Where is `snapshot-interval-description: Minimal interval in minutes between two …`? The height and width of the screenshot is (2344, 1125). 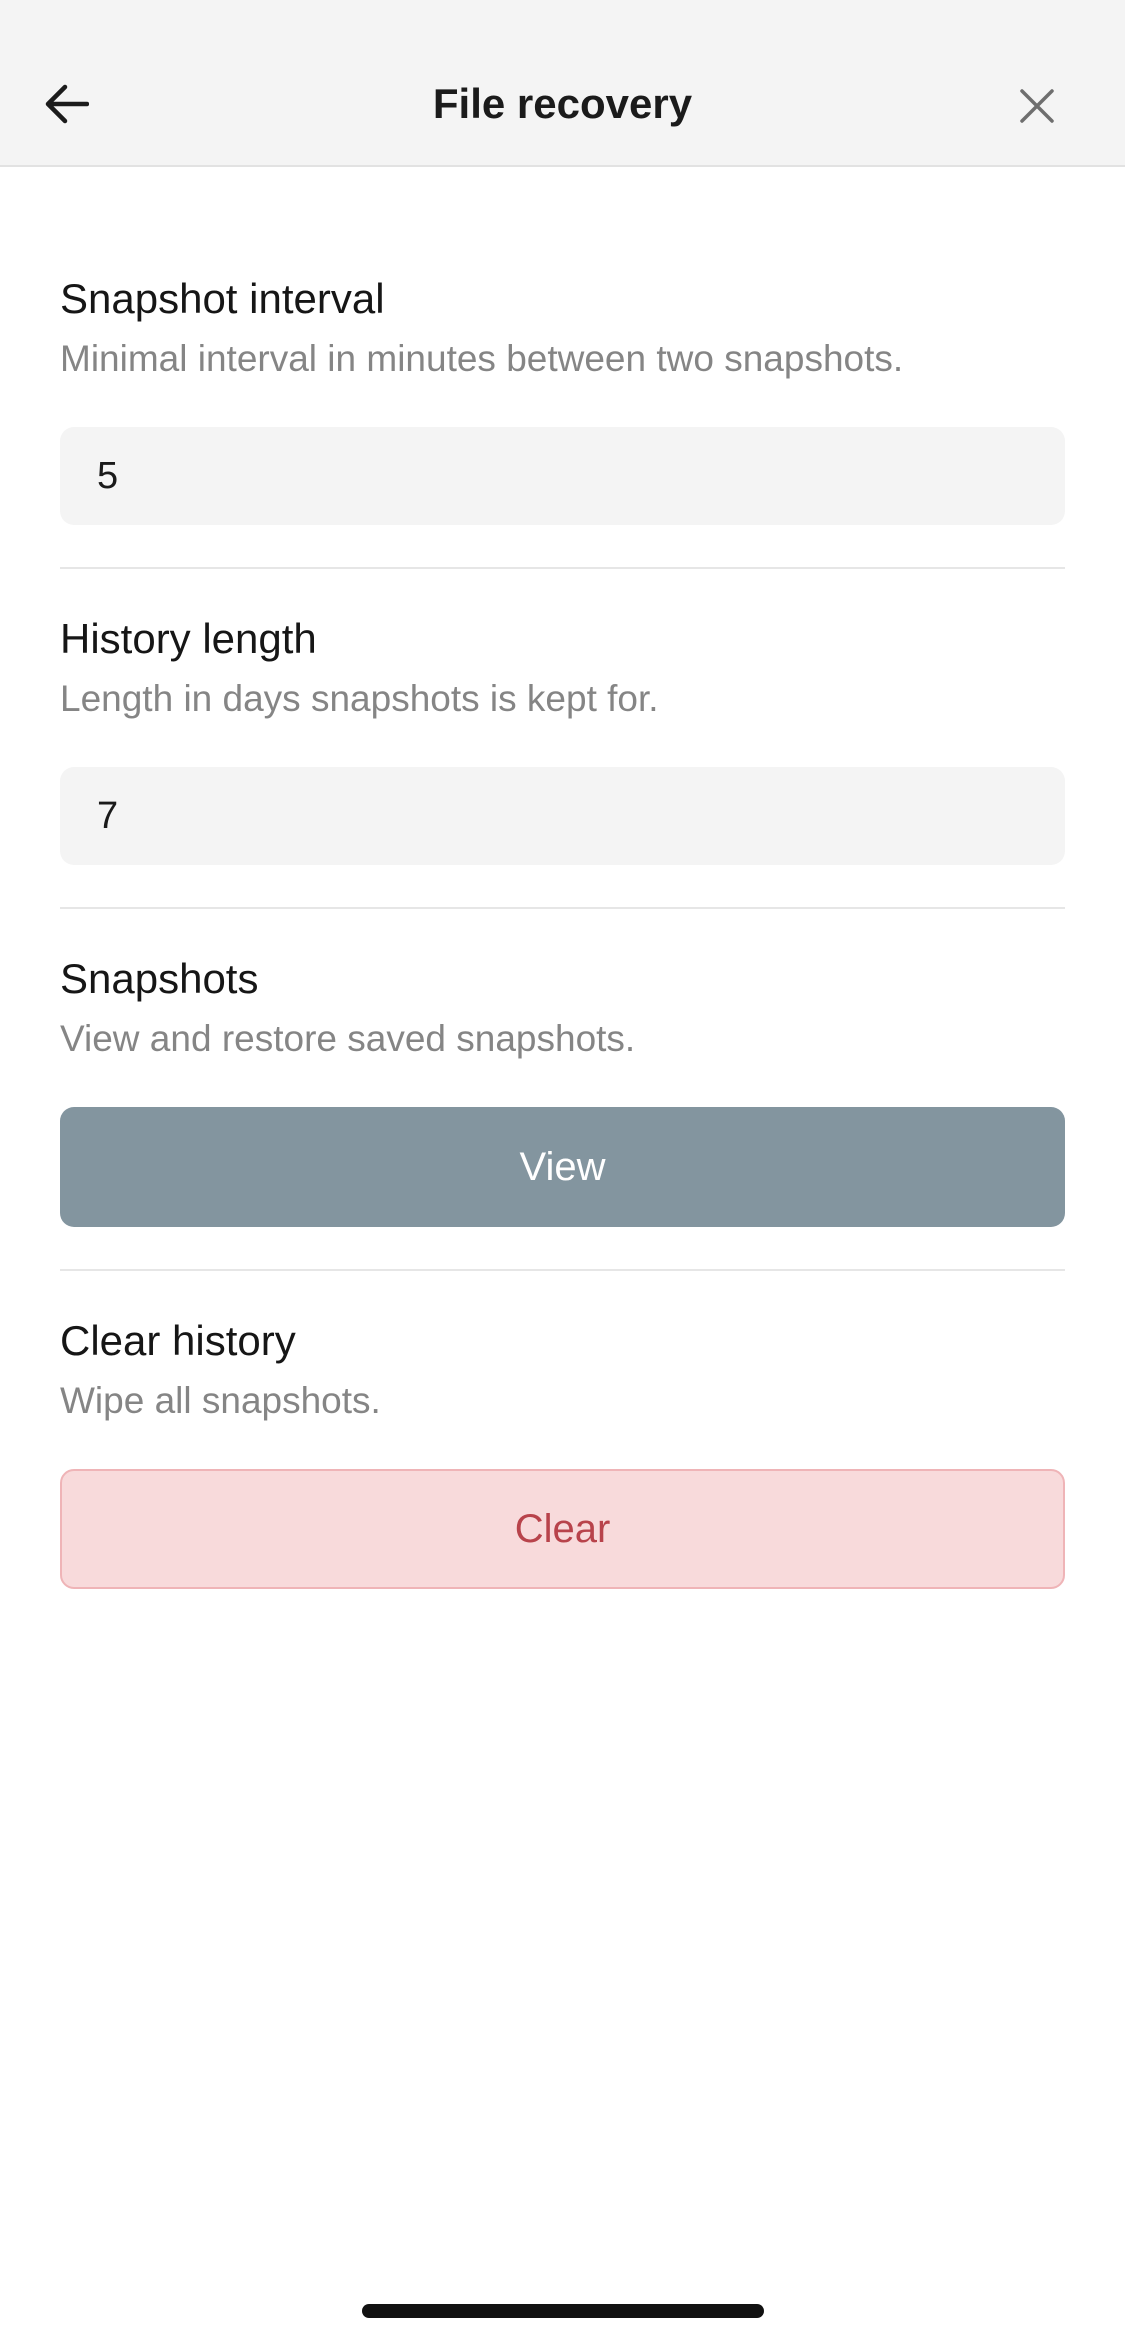
snapshot-interval-description: Minimal interval in minutes between two … is located at coordinates (482, 358).